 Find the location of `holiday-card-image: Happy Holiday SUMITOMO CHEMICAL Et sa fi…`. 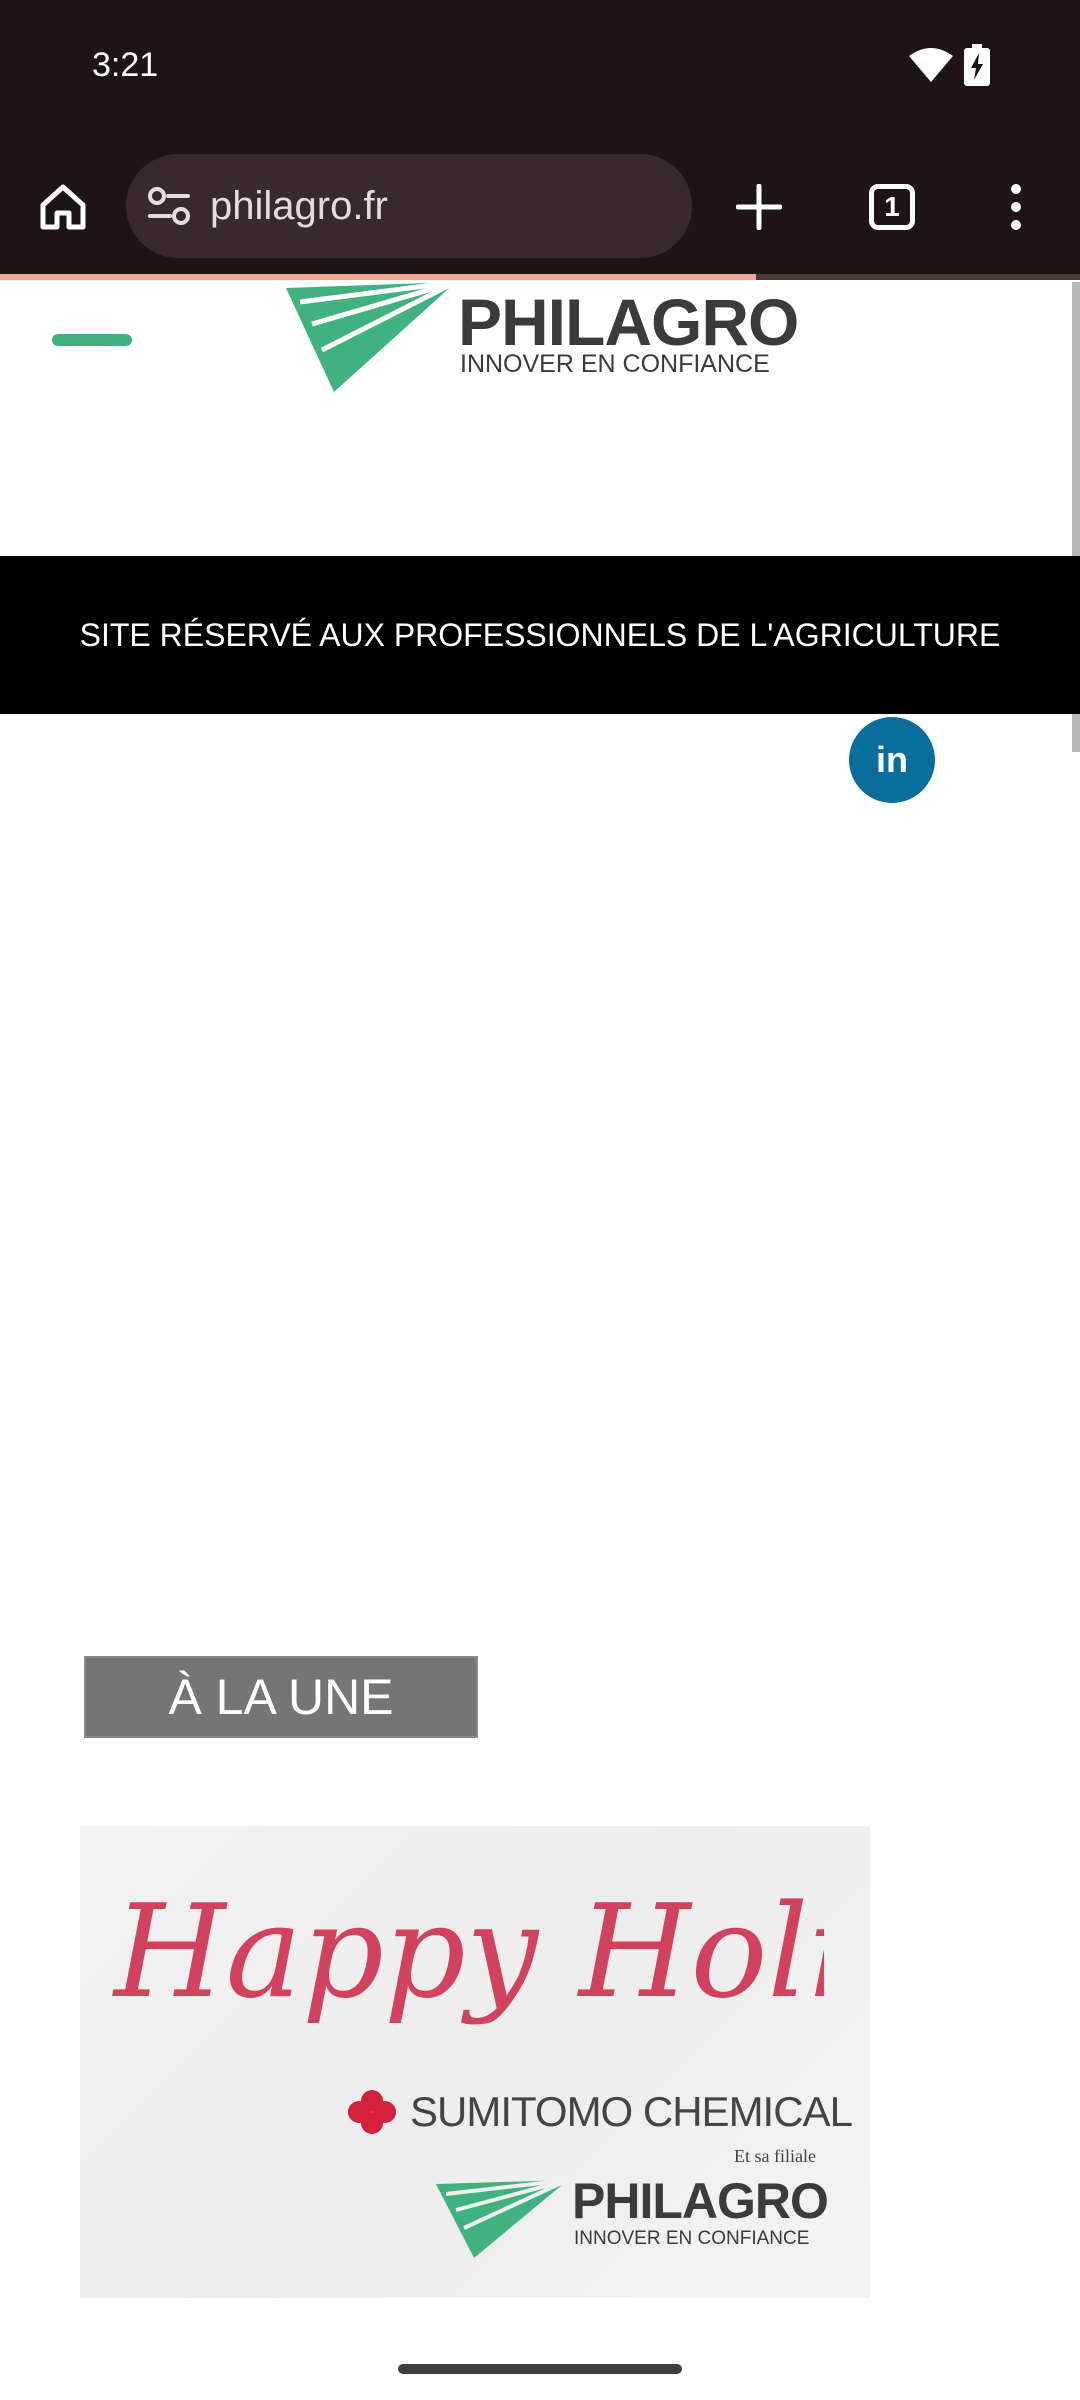

holiday-card-image: Happy Holiday SUMITOMO CHEMICAL Et sa fi… is located at coordinates (475, 2062).